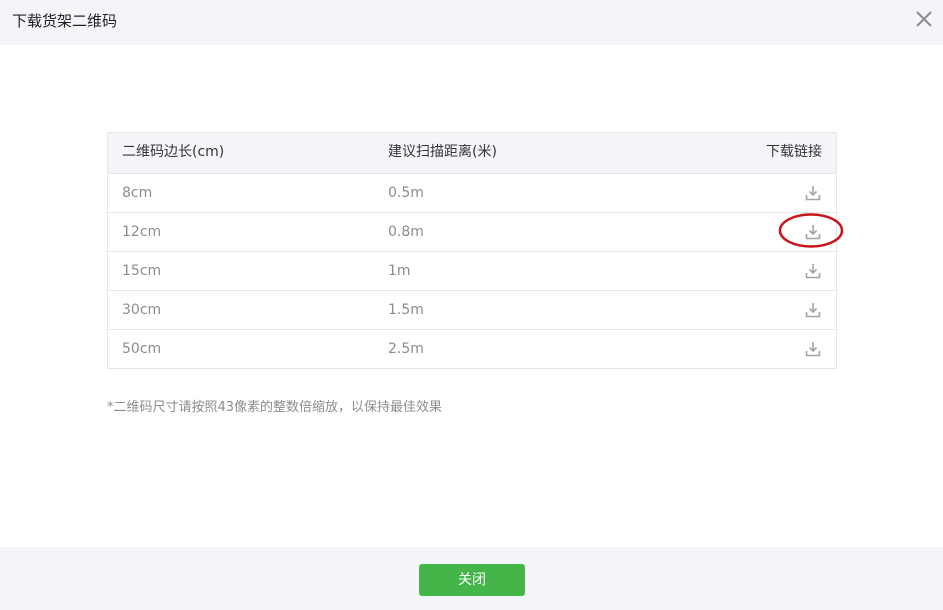 The height and width of the screenshot is (610, 943). I want to click on table-row: 8cm 0.5m, so click(472, 192).